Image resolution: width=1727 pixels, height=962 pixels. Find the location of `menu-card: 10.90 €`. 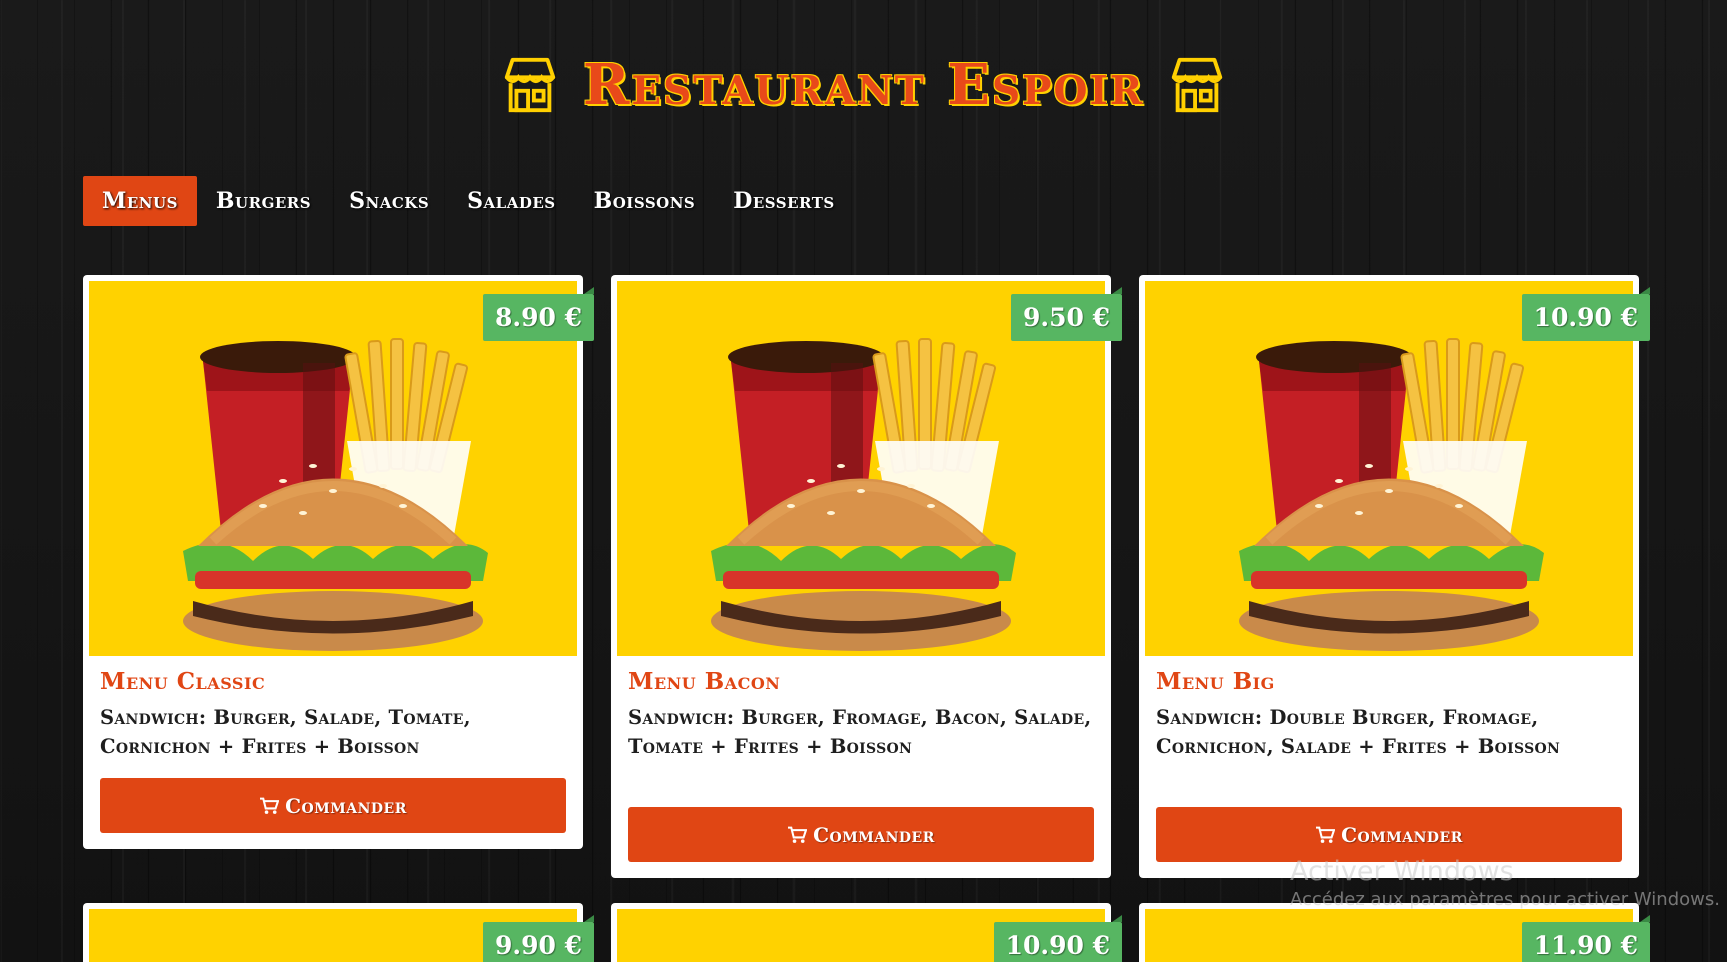

menu-card: 10.90 € is located at coordinates (867, 932).